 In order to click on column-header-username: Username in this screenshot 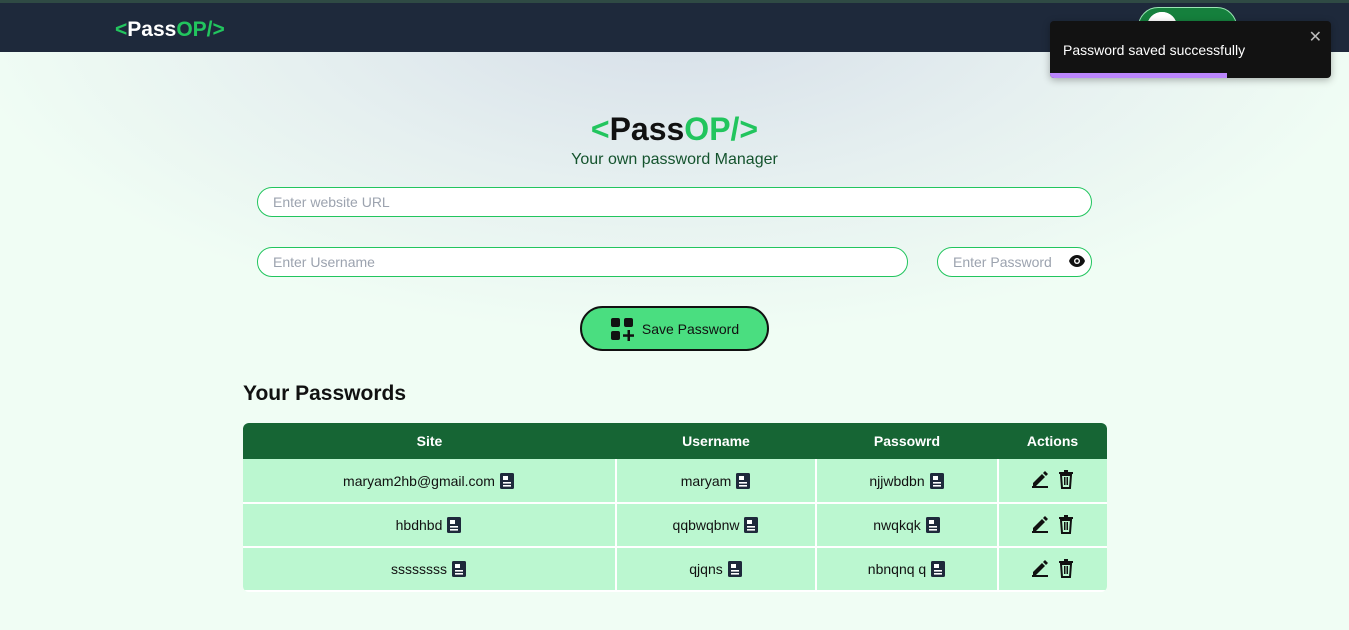, I will do `click(716, 441)`.